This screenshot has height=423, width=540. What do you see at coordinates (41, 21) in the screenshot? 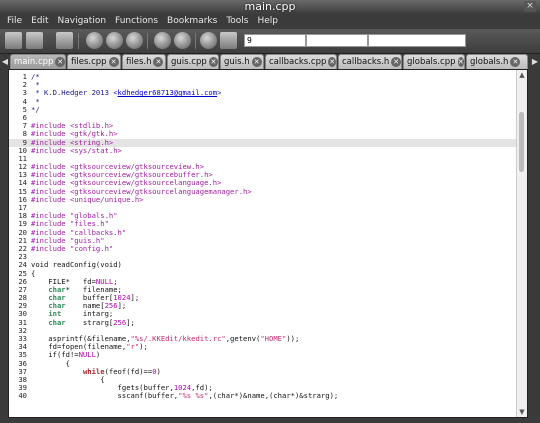
I see `menu-edit: Edit` at bounding box center [41, 21].